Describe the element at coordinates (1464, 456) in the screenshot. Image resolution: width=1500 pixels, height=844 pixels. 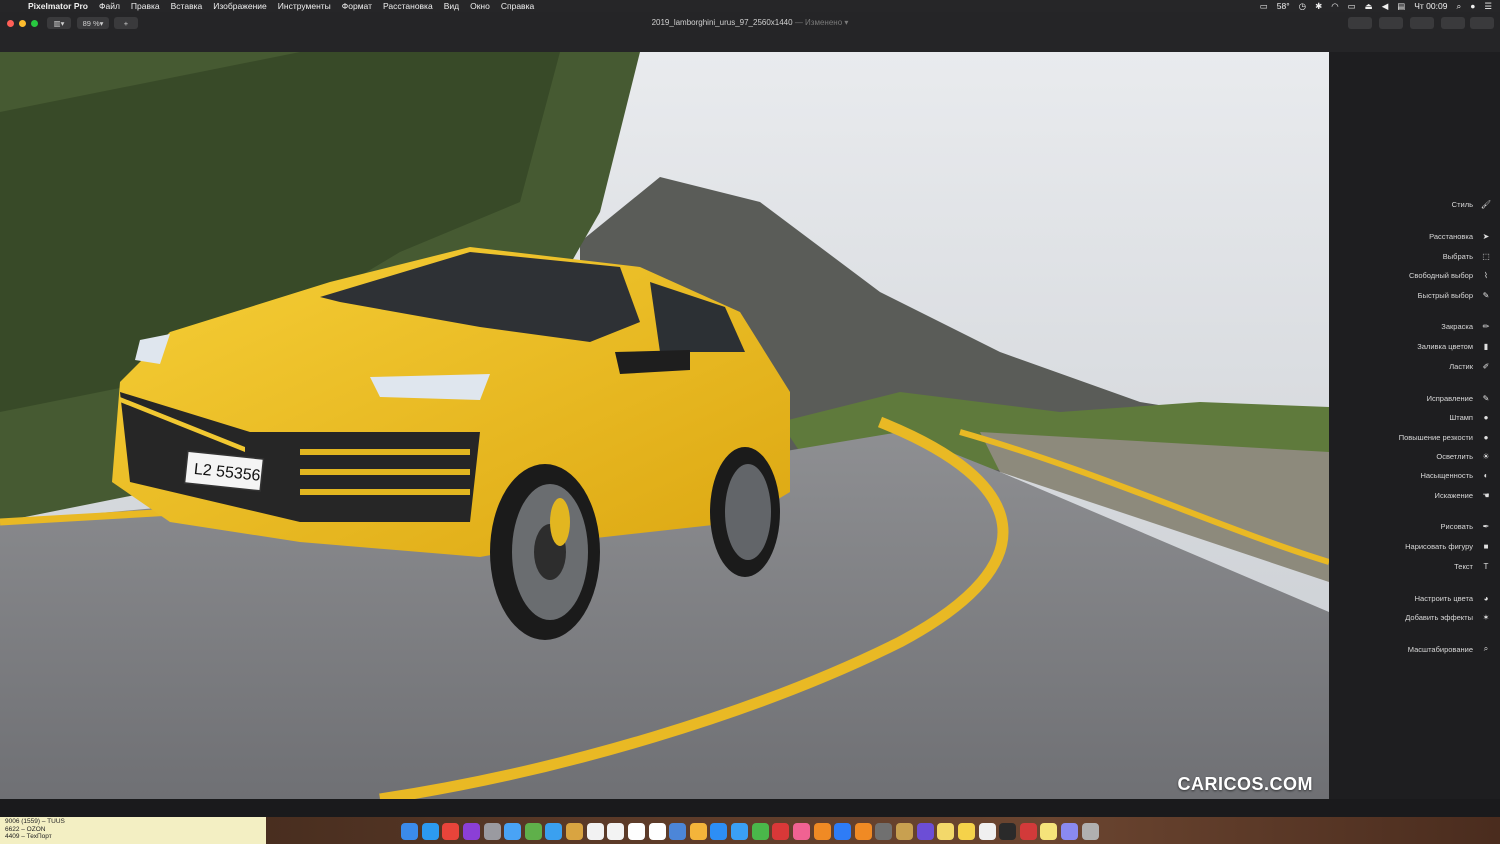
I see `tool-lighten: Осветлить ☀` at that location.